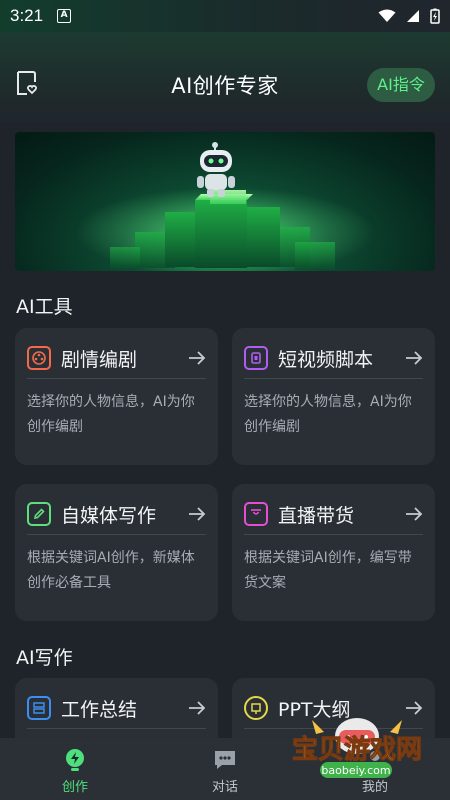 Image resolution: width=450 pixels, height=800 pixels. Describe the element at coordinates (435, 16) in the screenshot. I see `battery-icon` at that location.